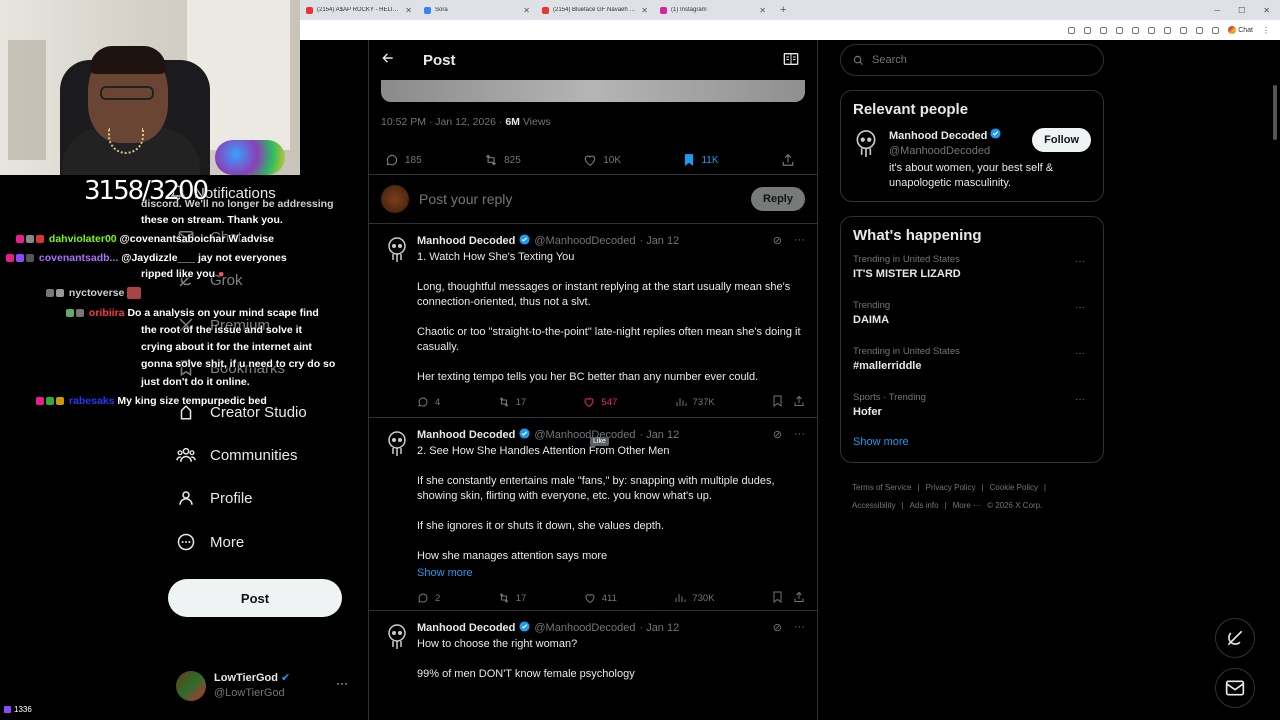 This screenshot has height=720, width=1280. What do you see at coordinates (466, 122) in the screenshot?
I see `post-meta: 10:52 PM · Jan 12, 2026 · 6M Views` at bounding box center [466, 122].